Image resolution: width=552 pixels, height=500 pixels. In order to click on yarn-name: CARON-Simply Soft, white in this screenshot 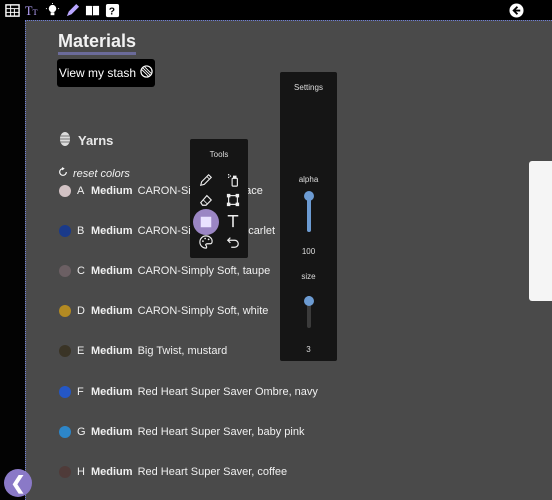, I will do `click(203, 311)`.